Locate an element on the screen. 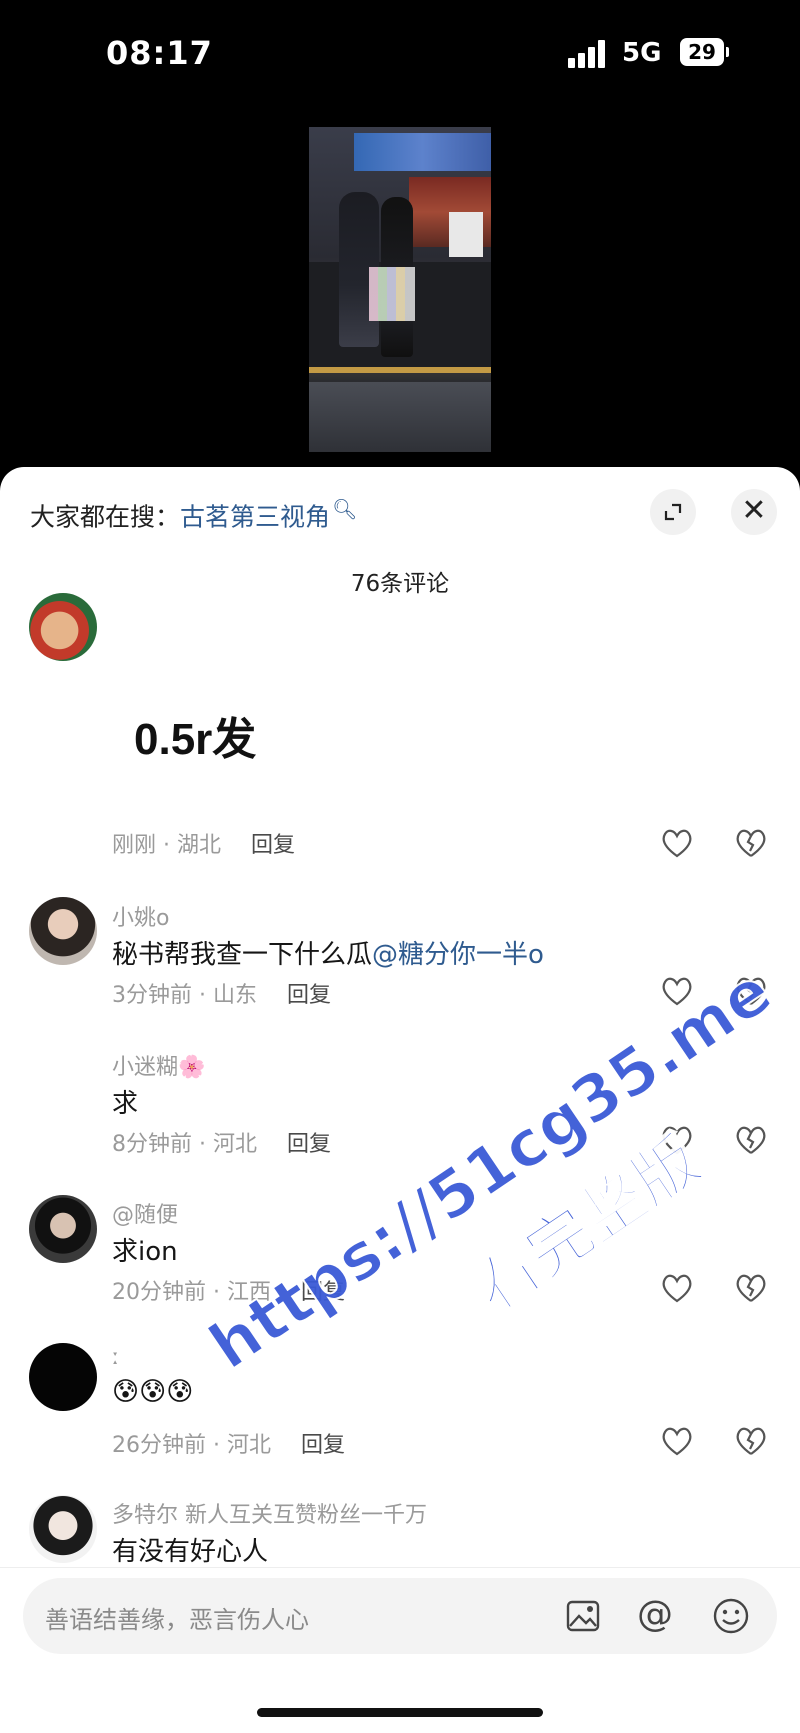 This screenshot has width=800, height=1733. status-time: 08:17 is located at coordinates (159, 53).